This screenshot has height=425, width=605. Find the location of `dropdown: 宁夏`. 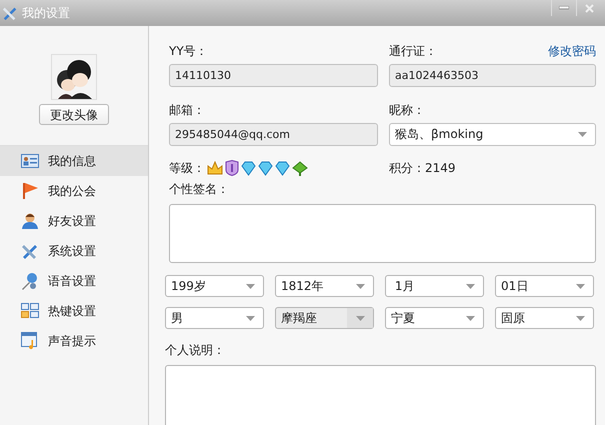

dropdown: 宁夏 is located at coordinates (434, 318).